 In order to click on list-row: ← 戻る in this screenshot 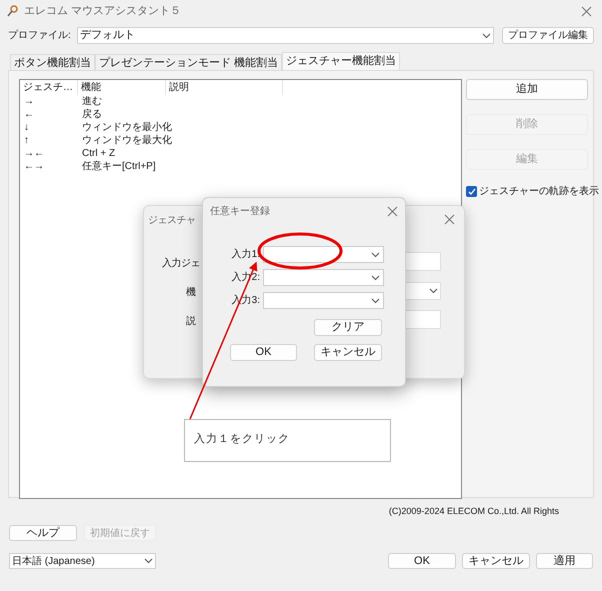, I will do `click(240, 114)`.